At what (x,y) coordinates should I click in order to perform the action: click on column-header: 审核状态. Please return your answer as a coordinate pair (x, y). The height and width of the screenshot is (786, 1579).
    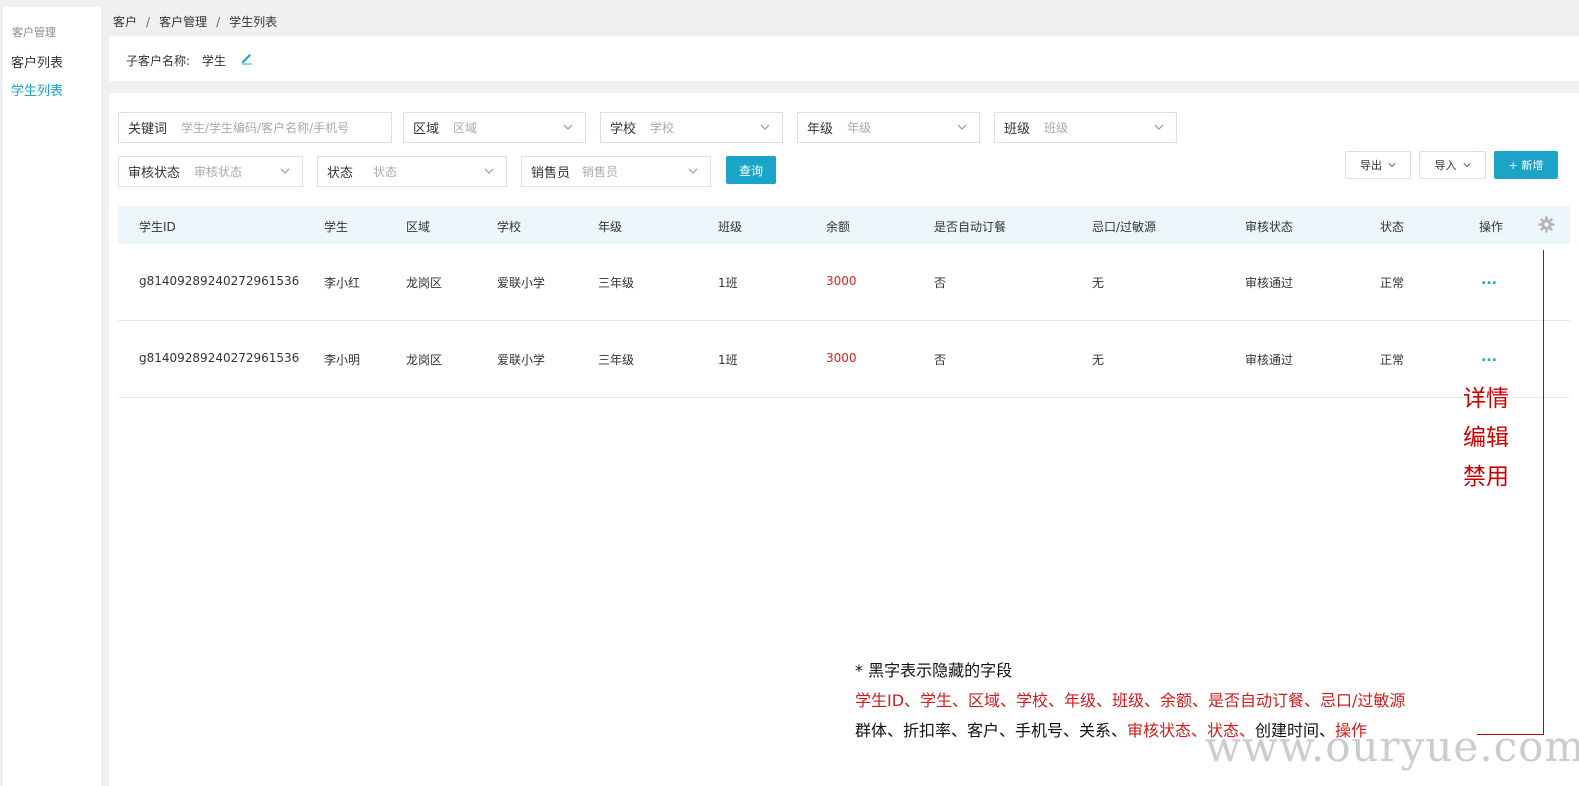
    Looking at the image, I should click on (1269, 227).